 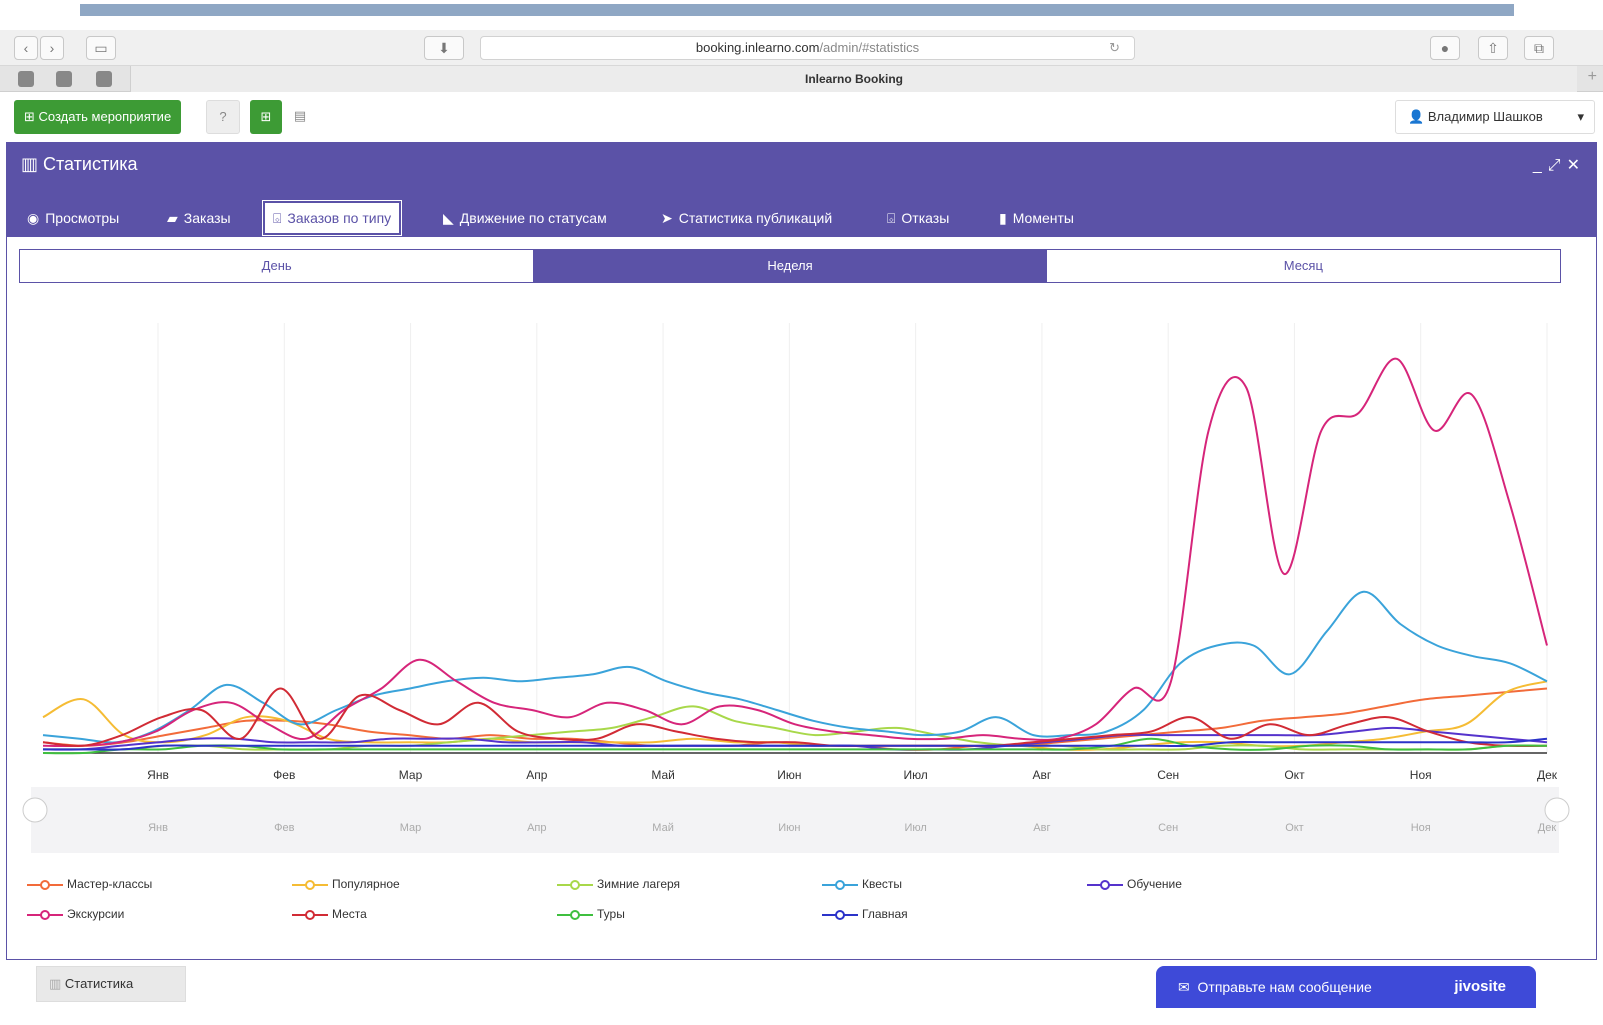 I want to click on period-day: День, so click(x=276, y=266).